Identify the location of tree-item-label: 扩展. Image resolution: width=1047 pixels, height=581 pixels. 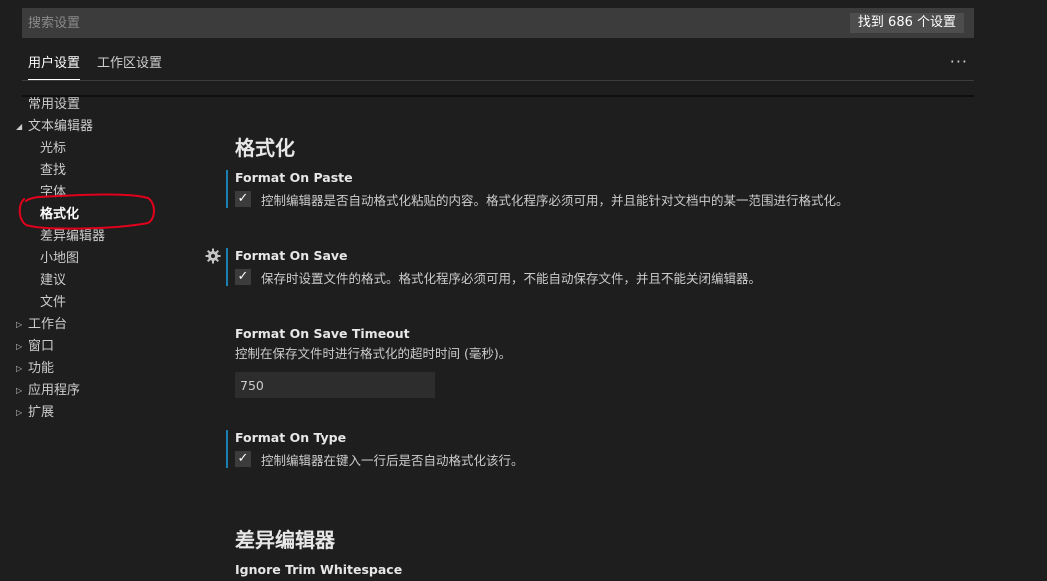
(41, 412).